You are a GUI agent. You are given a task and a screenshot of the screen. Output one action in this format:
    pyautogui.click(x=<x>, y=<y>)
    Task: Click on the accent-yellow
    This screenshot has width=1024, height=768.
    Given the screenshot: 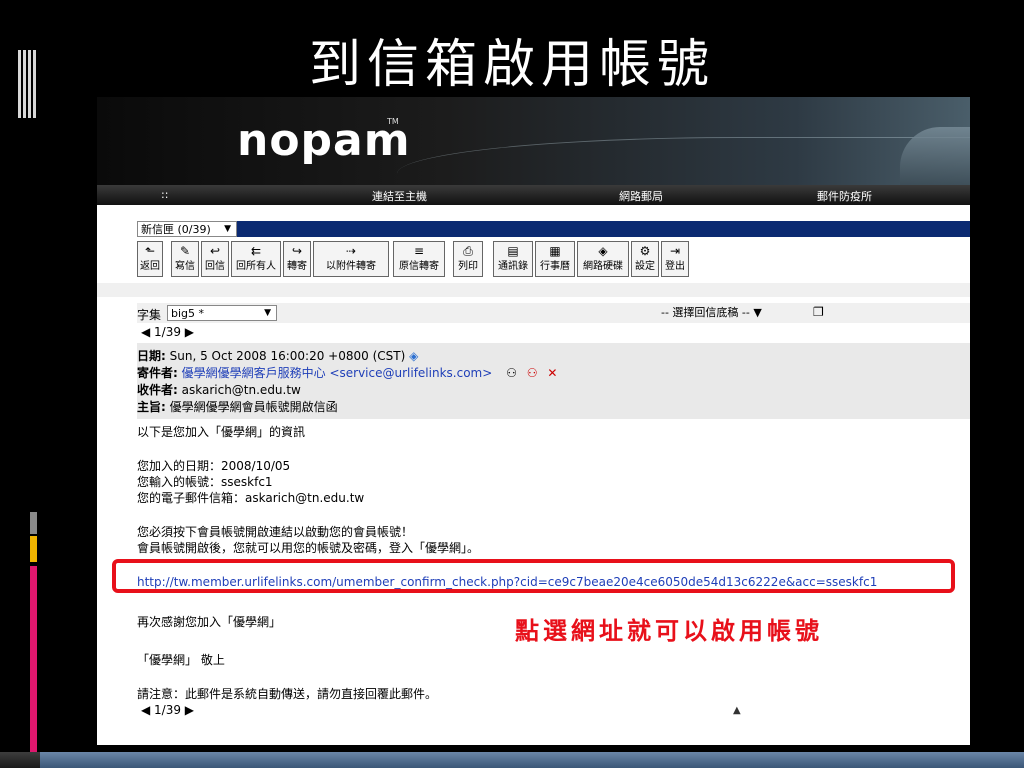 What is the action you would take?
    pyautogui.click(x=33, y=549)
    